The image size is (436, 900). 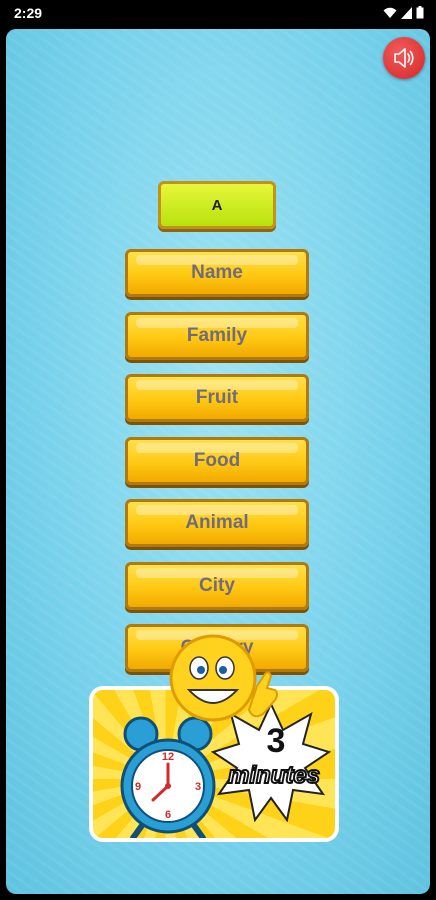 What do you see at coordinates (223, 678) in the screenshot?
I see `smiley-emoji-icon` at bounding box center [223, 678].